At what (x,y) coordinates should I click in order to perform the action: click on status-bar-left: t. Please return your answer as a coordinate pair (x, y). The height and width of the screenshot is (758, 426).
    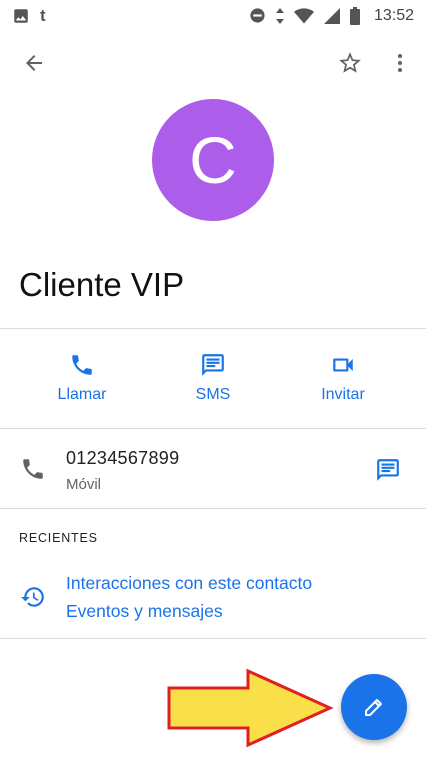
    Looking at the image, I should click on (29, 16).